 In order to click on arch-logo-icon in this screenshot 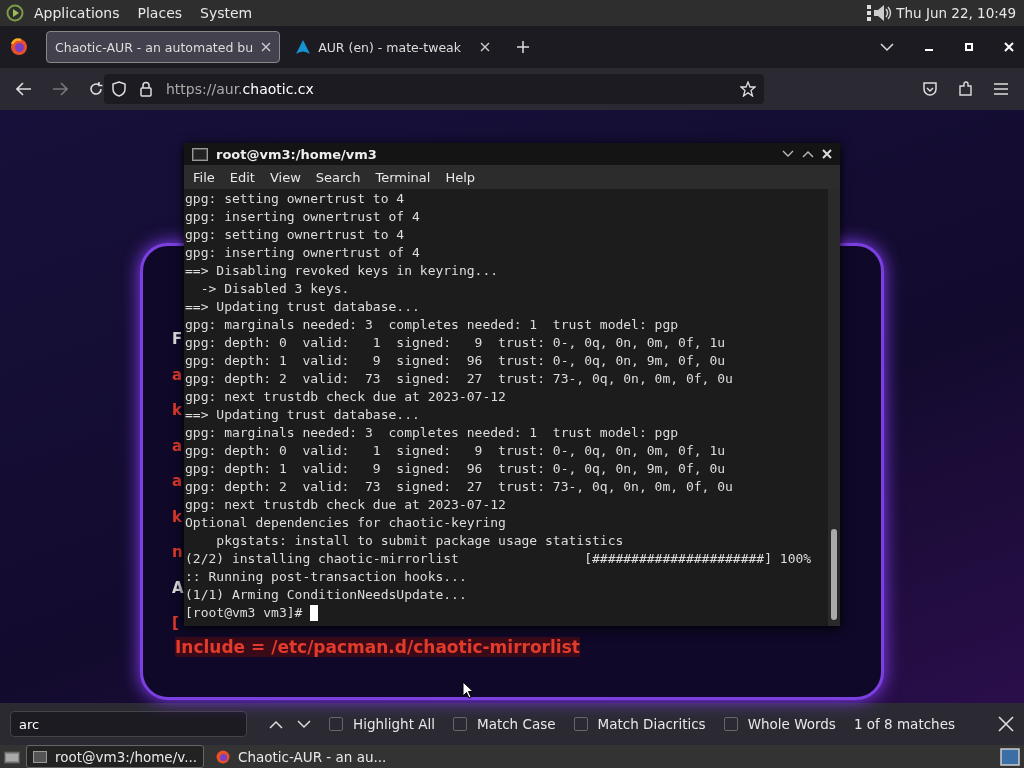, I will do `click(303, 47)`.